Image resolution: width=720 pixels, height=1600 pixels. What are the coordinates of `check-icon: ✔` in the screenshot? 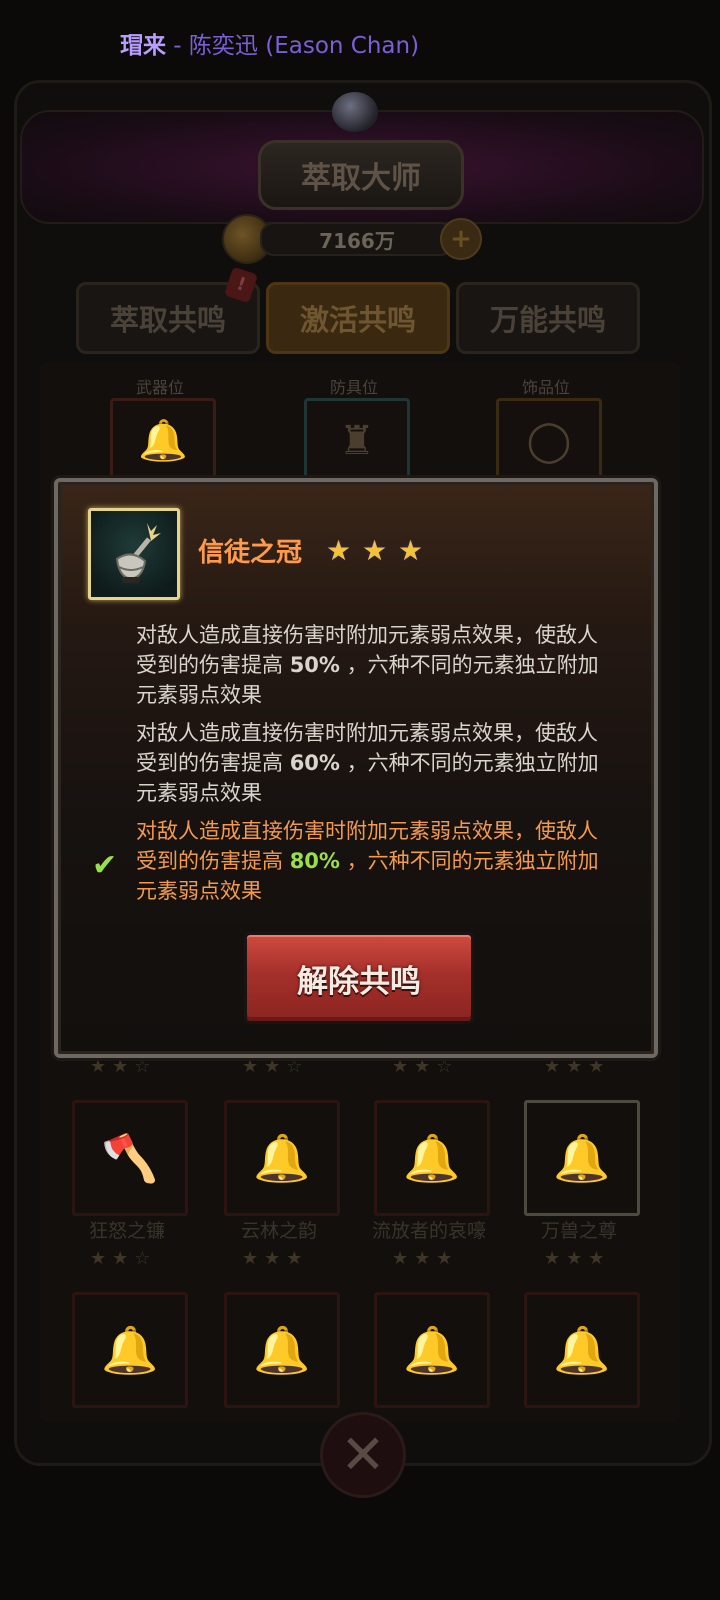 It's located at (105, 865).